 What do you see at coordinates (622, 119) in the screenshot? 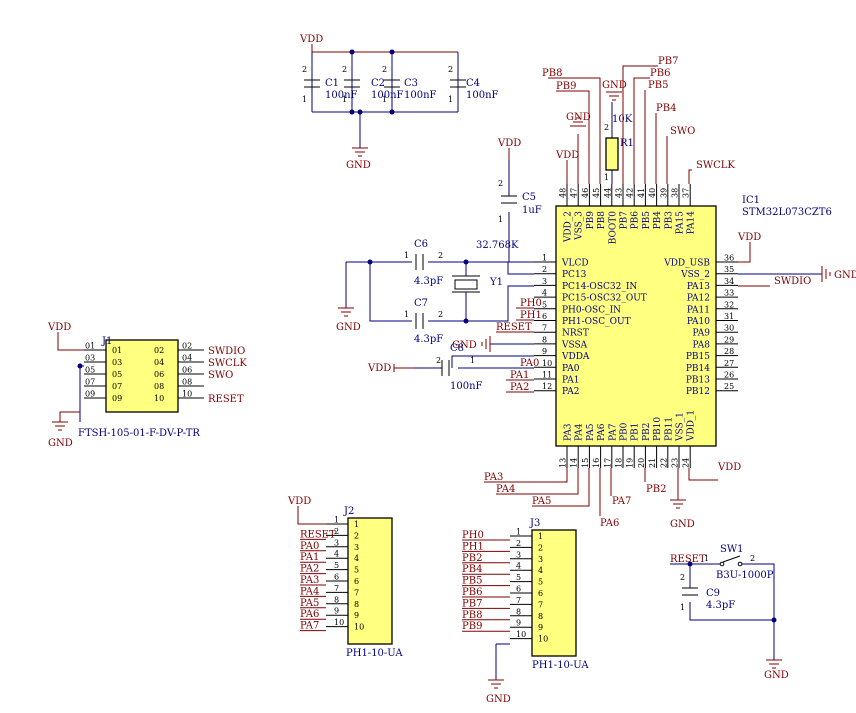
I see `r1-value: 10K` at bounding box center [622, 119].